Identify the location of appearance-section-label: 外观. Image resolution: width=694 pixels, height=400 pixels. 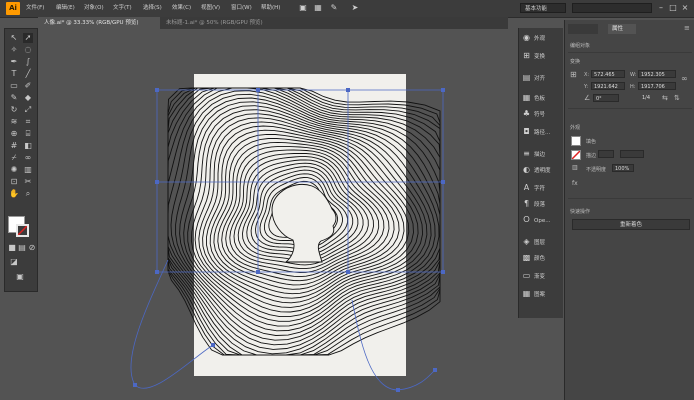
(575, 128).